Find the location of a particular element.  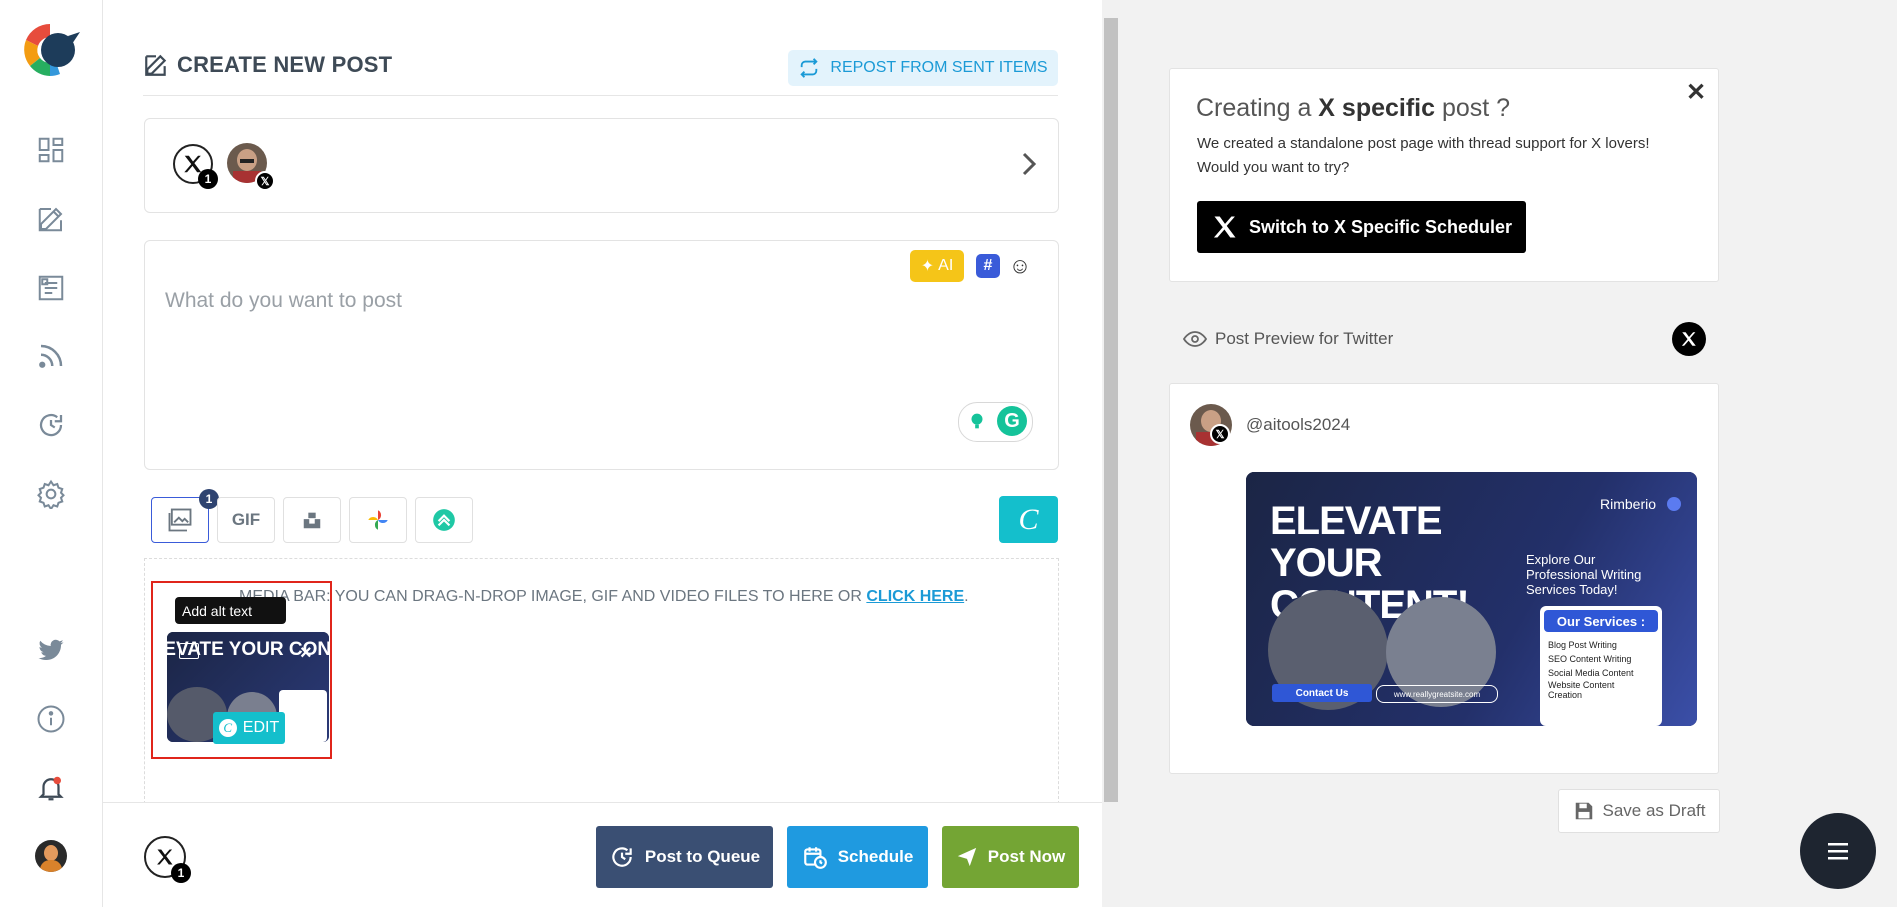

close-icon: ✕ is located at coordinates (1696, 92).